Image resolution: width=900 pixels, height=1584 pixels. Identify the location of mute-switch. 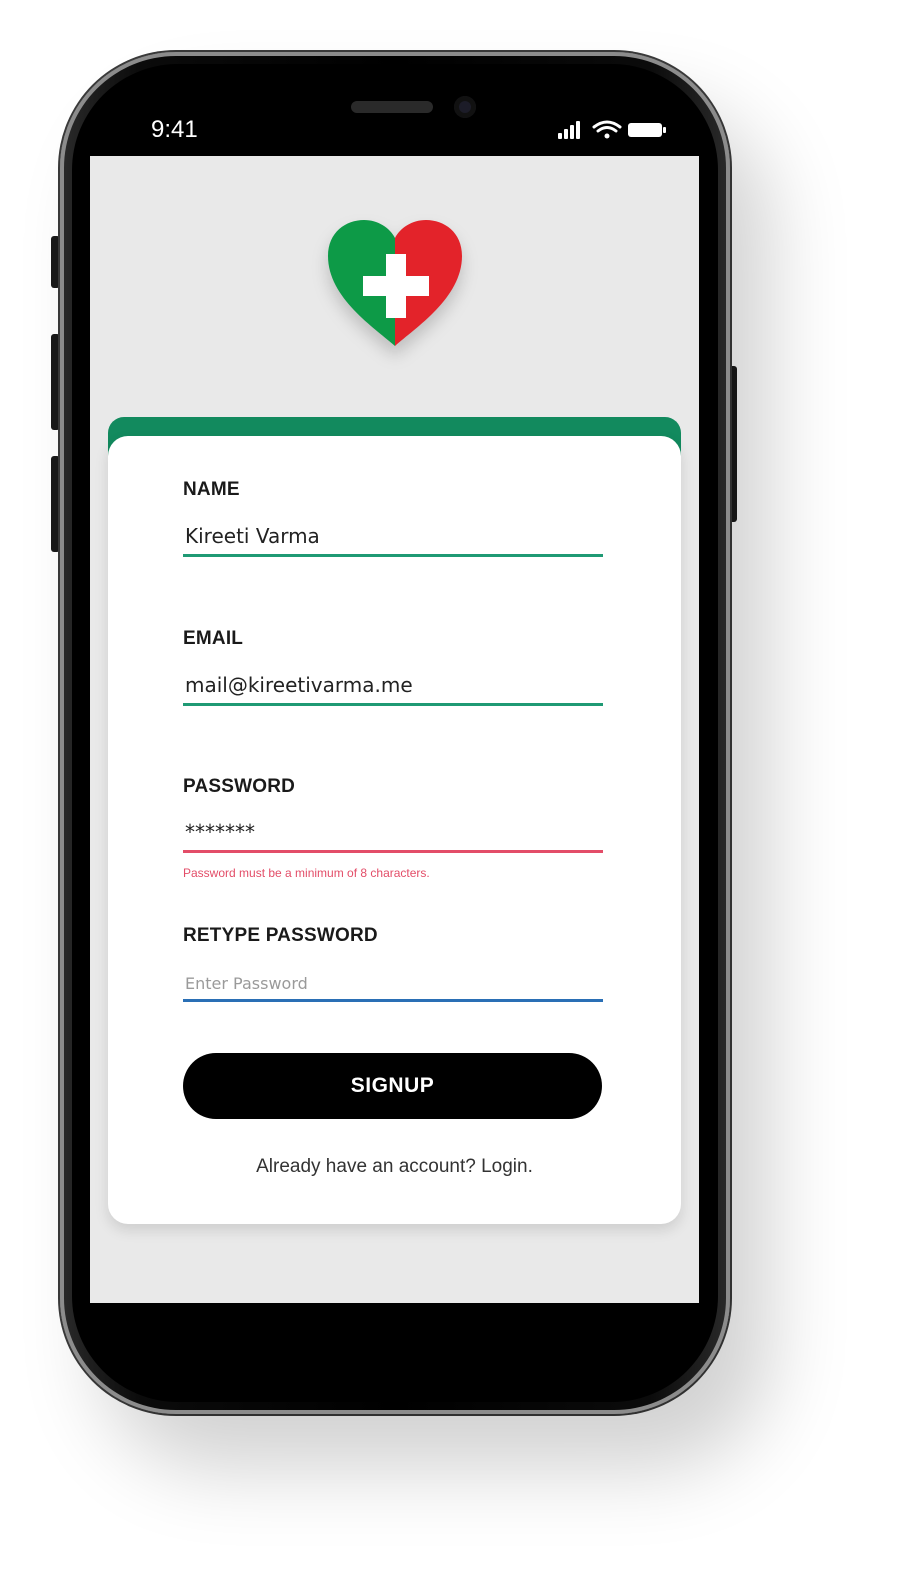
(55, 262).